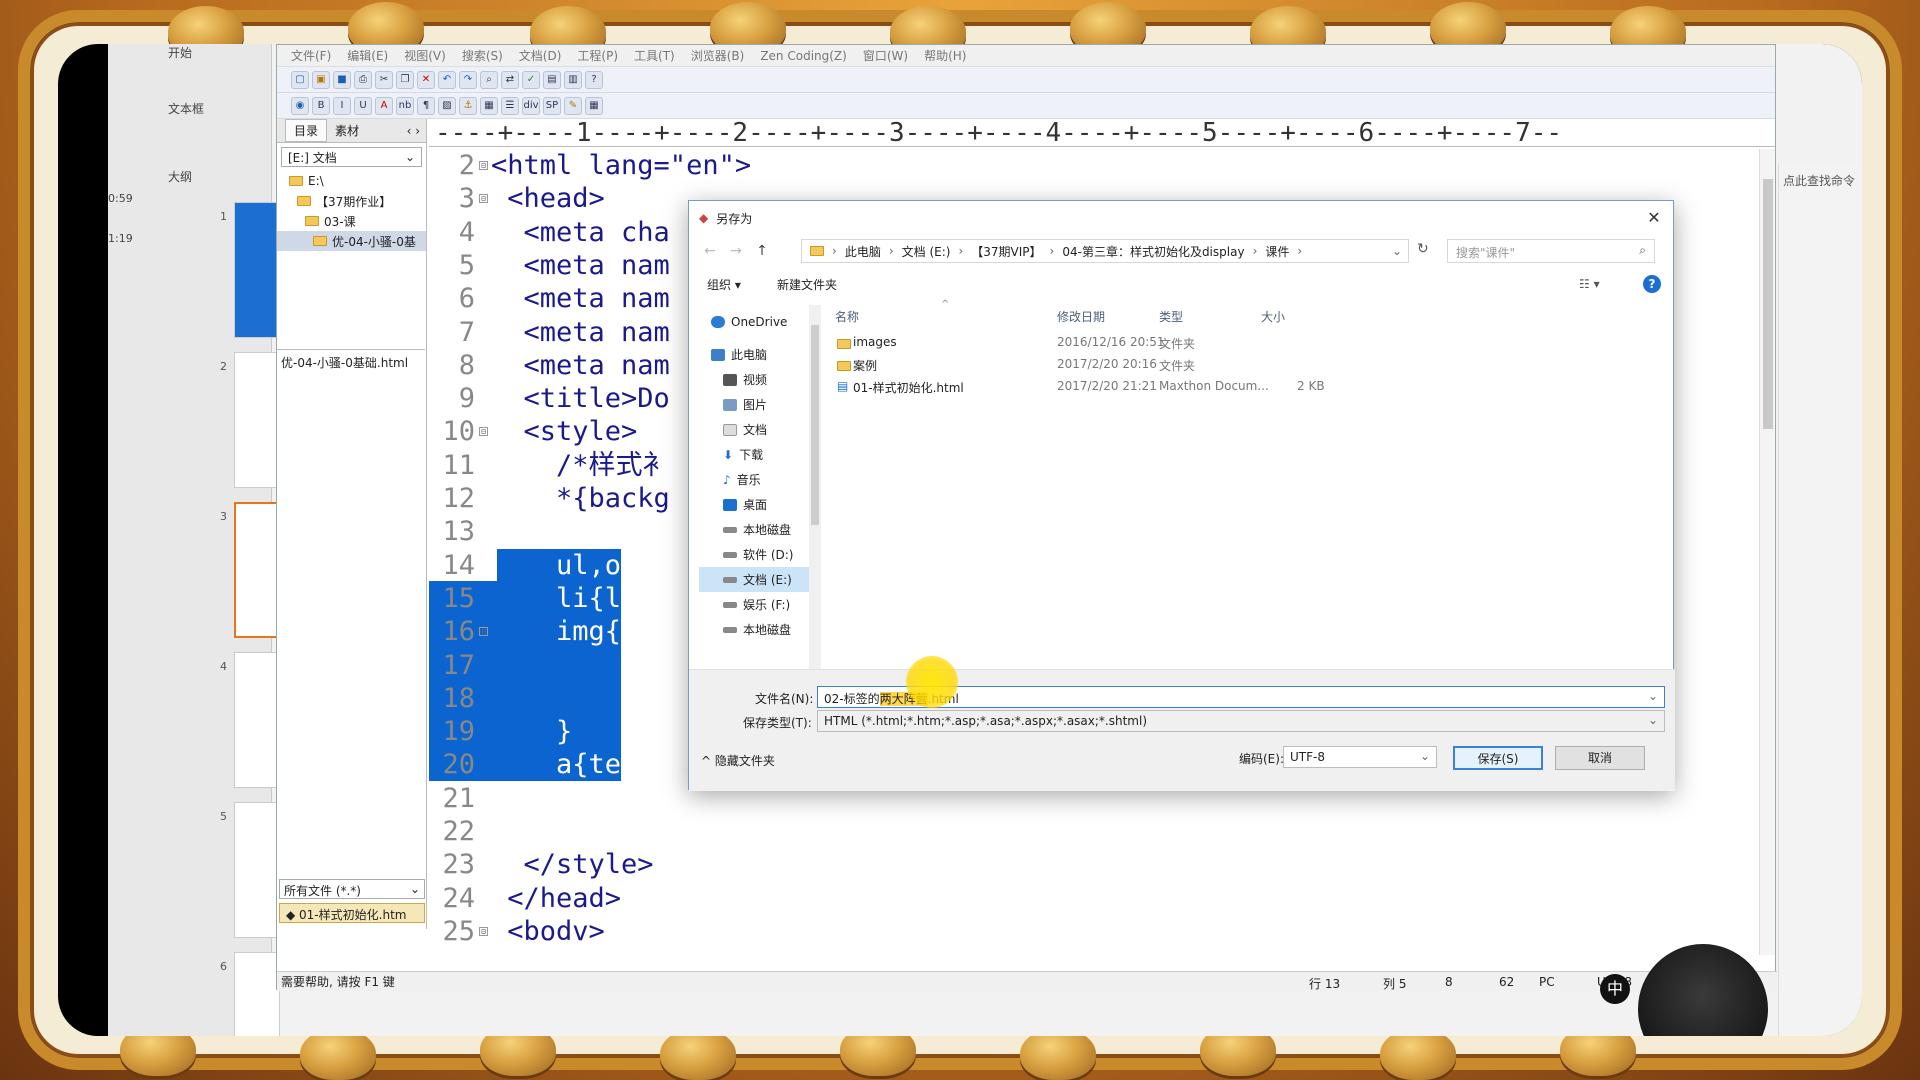 This screenshot has height=1080, width=1920. I want to click on breadcrumb-item: 【37期VIP】, so click(1006, 251).